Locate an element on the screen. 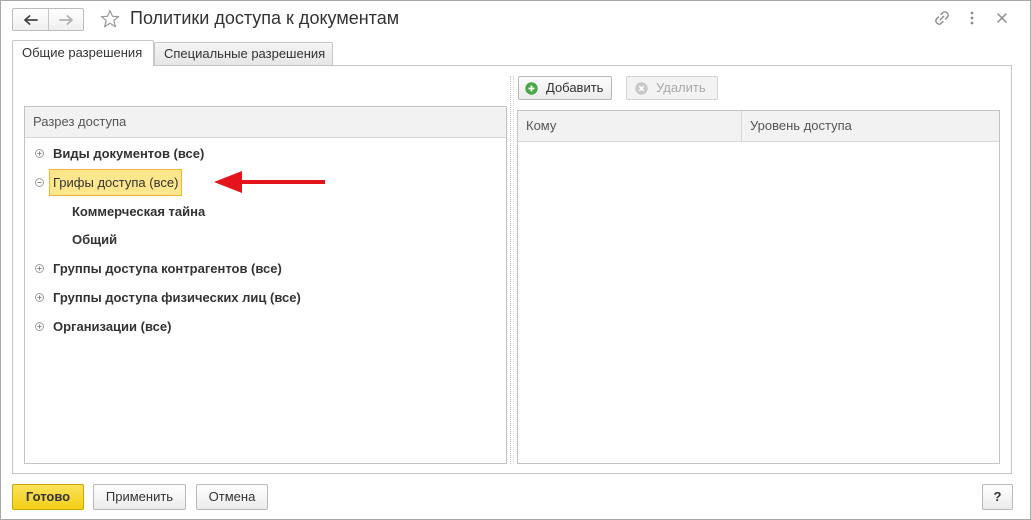 This screenshot has height=520, width=1031. tree-item-organizations: Организации (все) is located at coordinates (265, 326).